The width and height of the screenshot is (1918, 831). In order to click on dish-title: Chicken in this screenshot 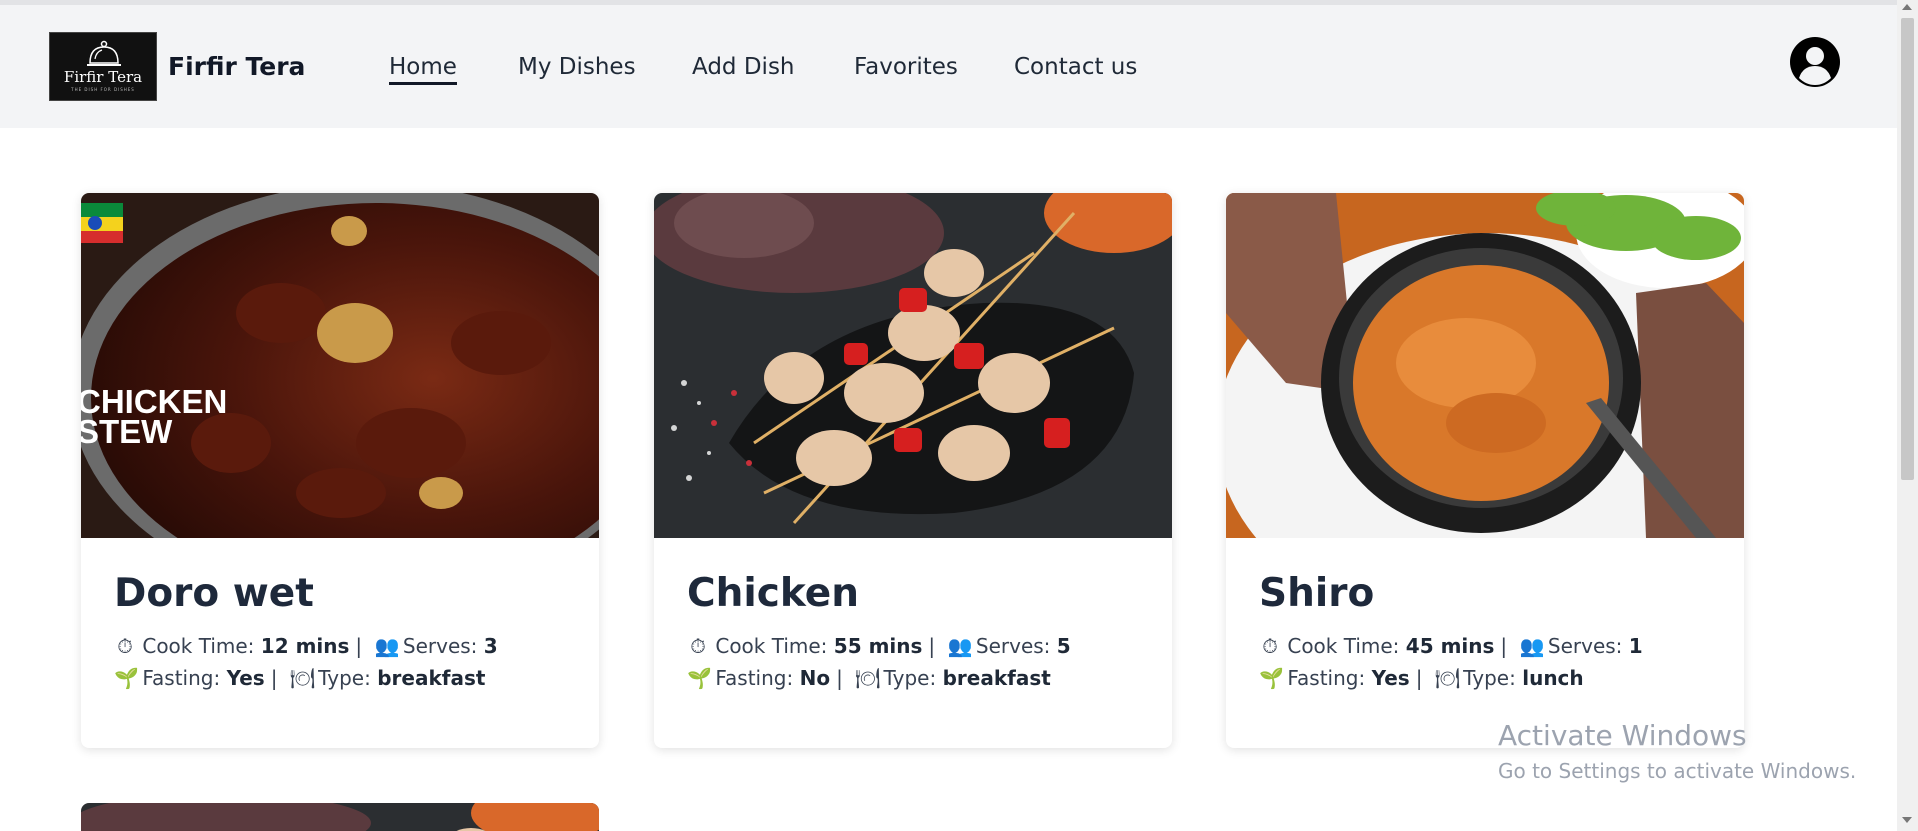, I will do `click(913, 594)`.